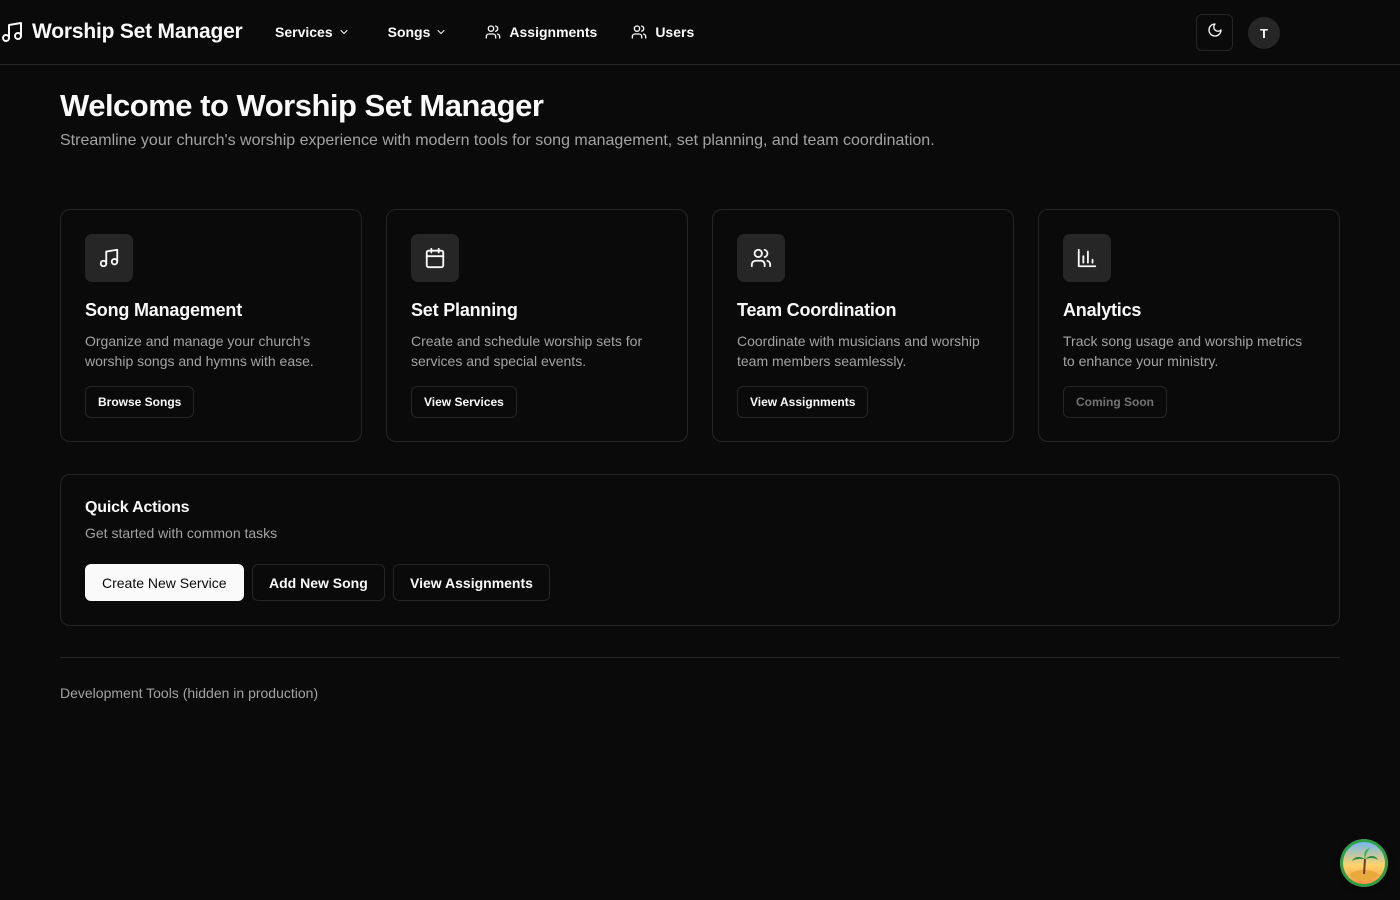 The image size is (1400, 900). What do you see at coordinates (817, 310) in the screenshot?
I see `feature-card-title: Team Coordination` at bounding box center [817, 310].